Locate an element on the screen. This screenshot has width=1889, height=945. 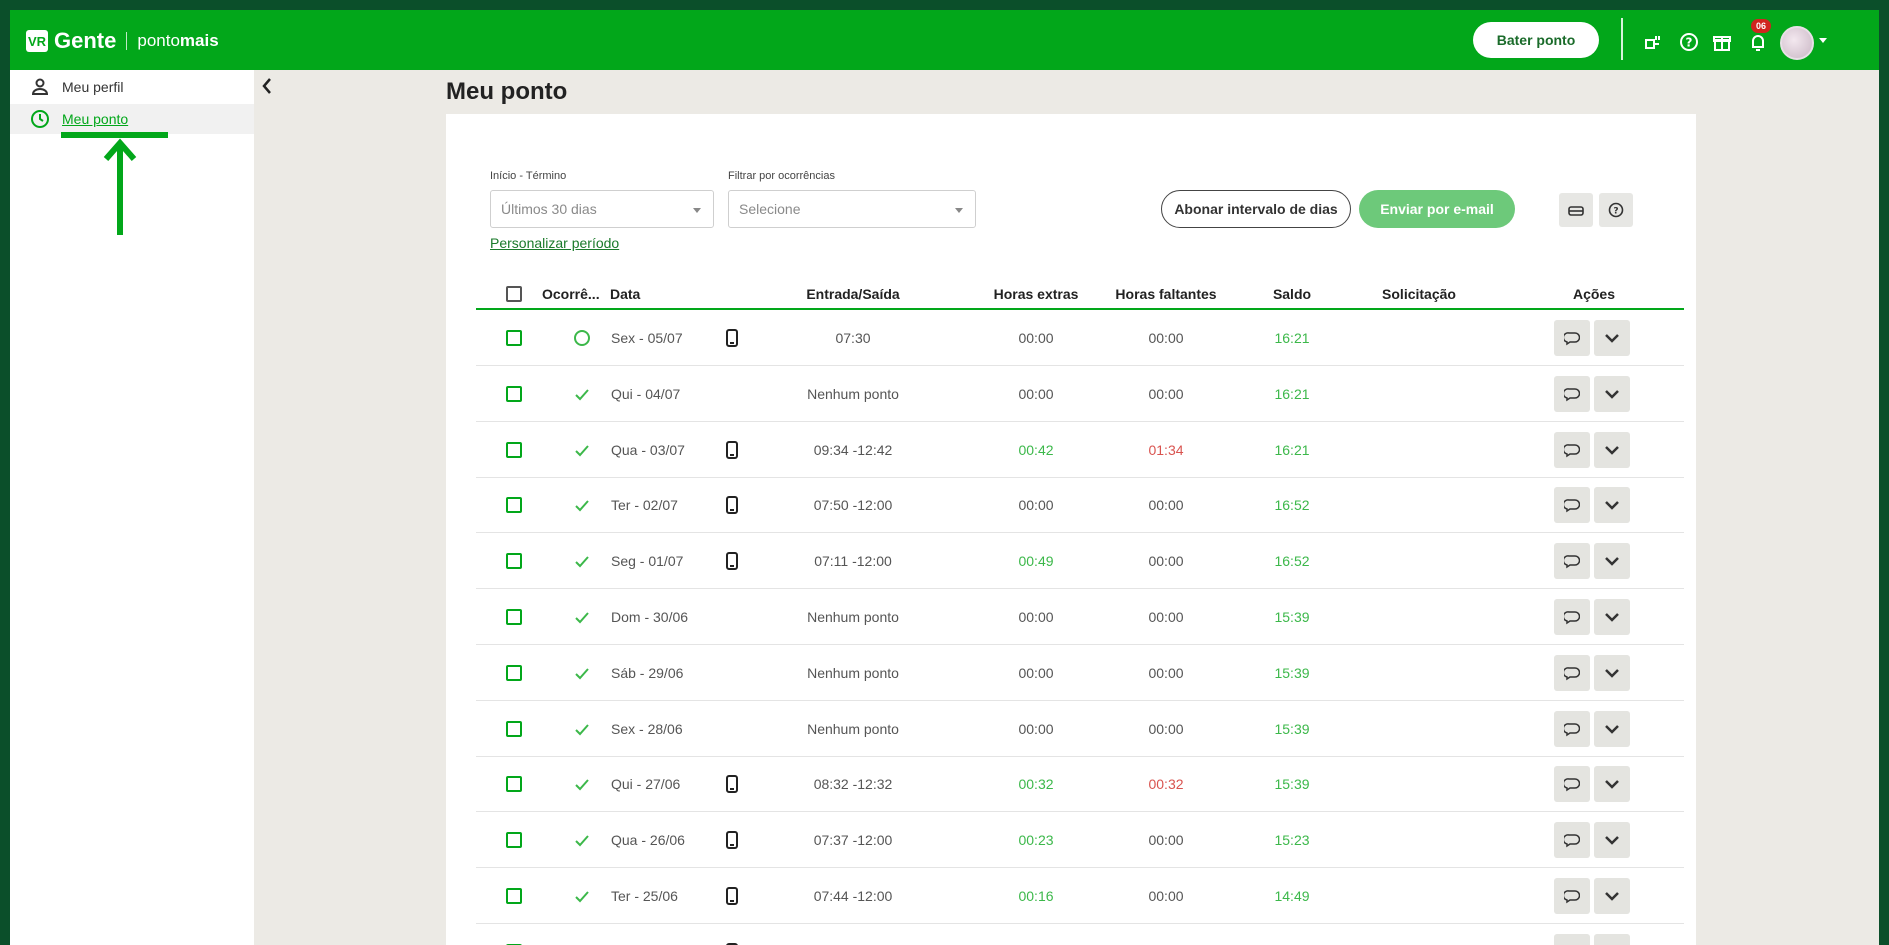
col-balance: Saldo is located at coordinates (1292, 294).